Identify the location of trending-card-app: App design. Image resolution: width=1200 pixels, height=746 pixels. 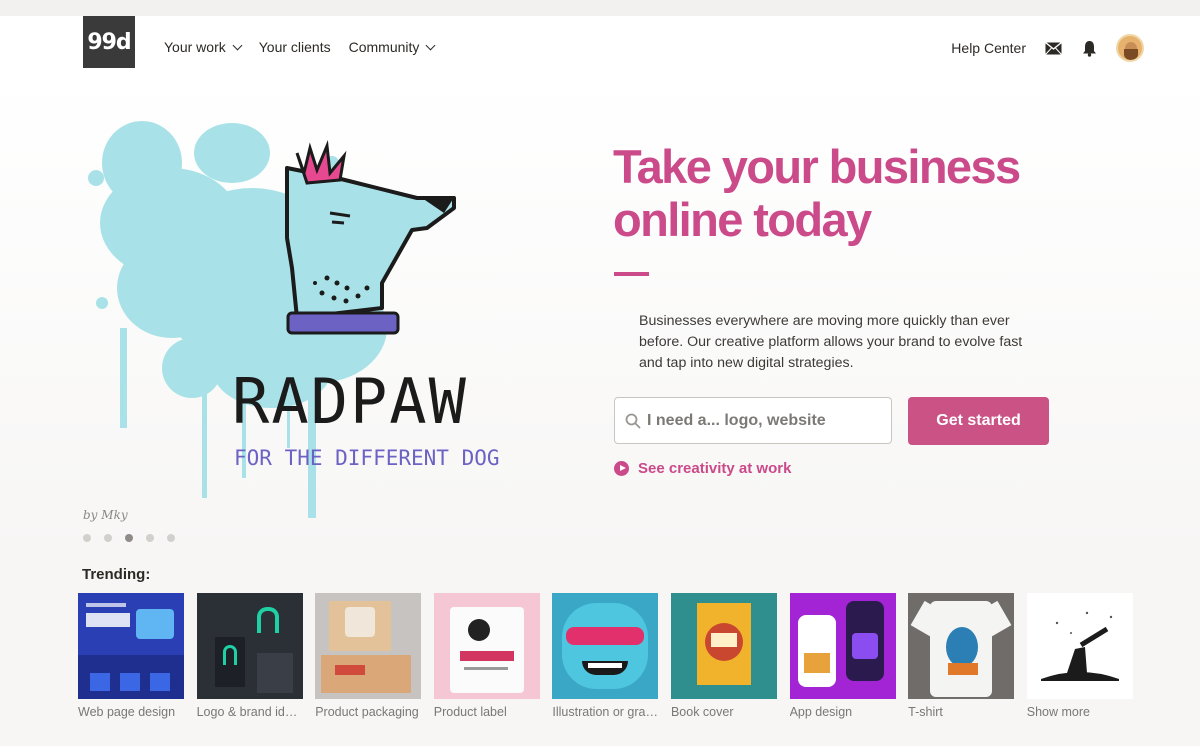
(842, 656).